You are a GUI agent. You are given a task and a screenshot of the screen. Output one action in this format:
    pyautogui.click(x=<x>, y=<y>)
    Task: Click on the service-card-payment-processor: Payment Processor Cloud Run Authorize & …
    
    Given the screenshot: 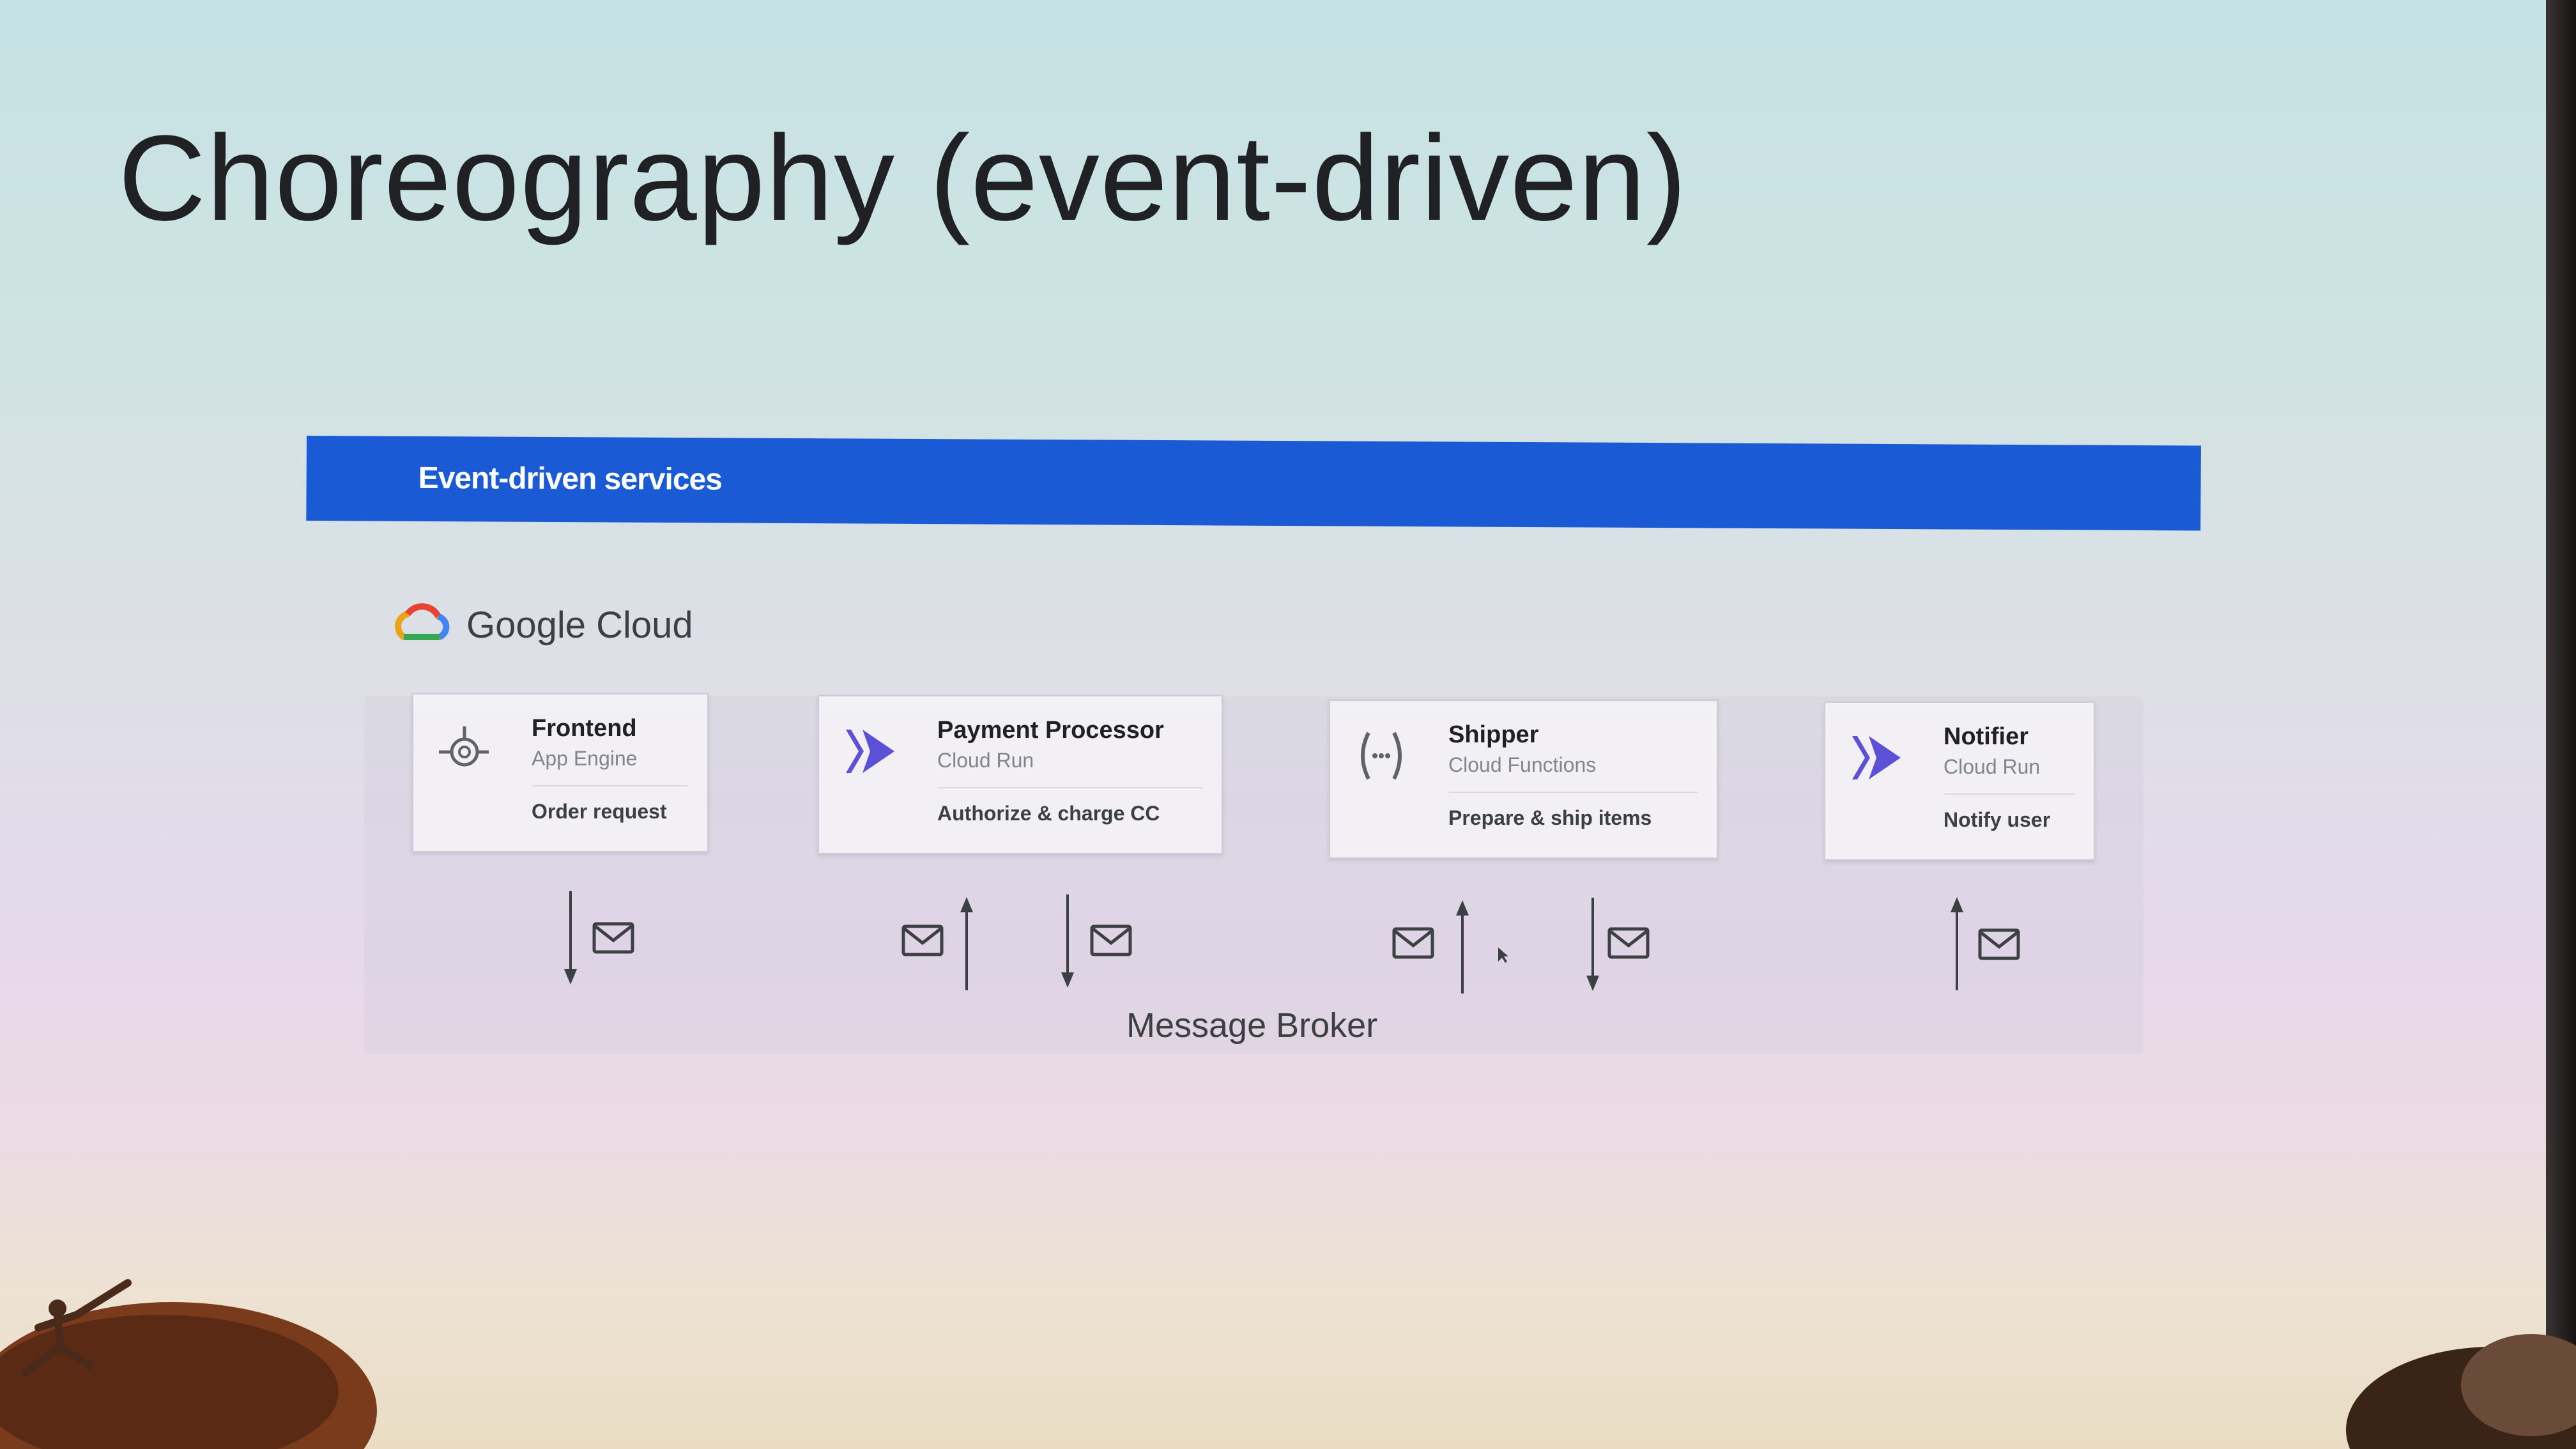 What is the action you would take?
    pyautogui.click(x=1020, y=774)
    